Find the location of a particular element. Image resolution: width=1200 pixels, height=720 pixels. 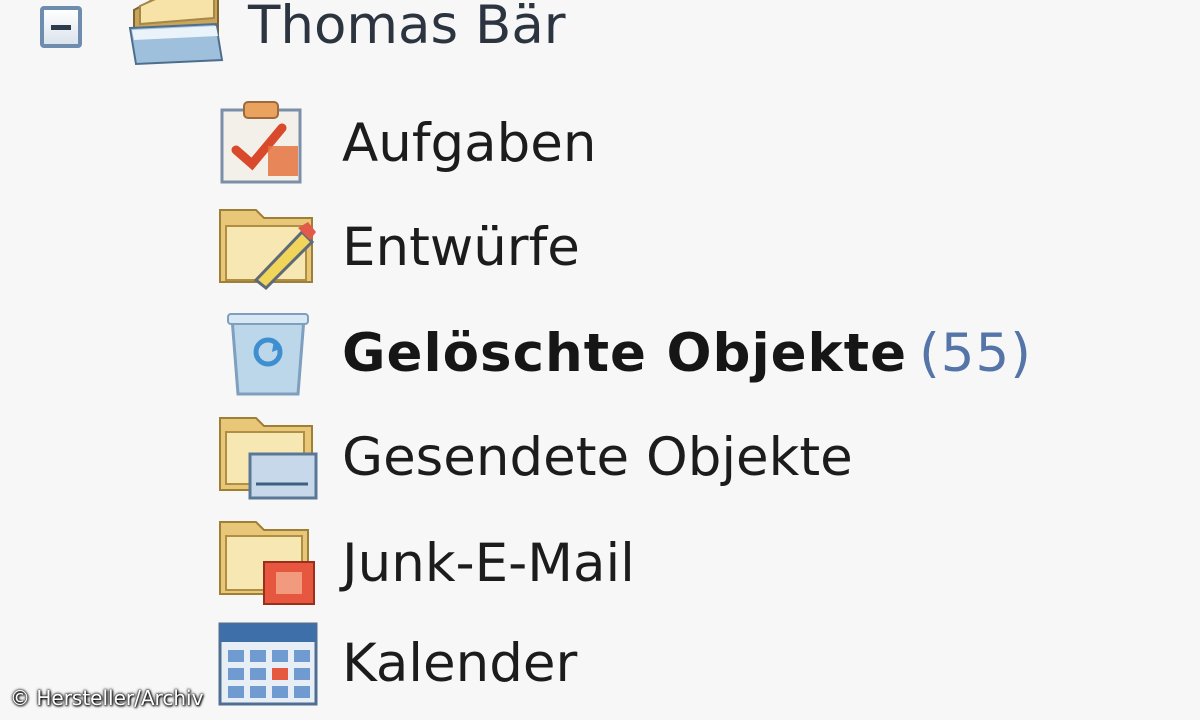

deleted-items-icon is located at coordinates (268, 354).